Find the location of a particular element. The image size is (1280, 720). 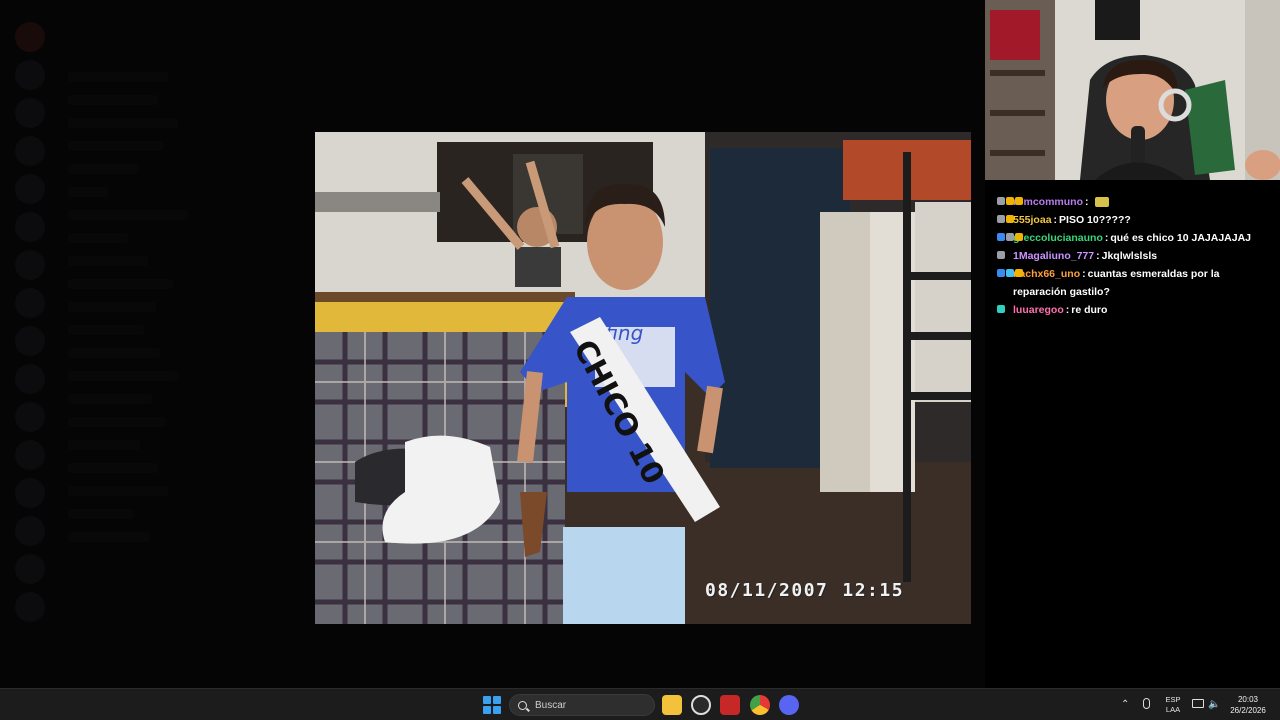

photo-timestamp: 08/11/2007 12:15 is located at coordinates (804, 590).